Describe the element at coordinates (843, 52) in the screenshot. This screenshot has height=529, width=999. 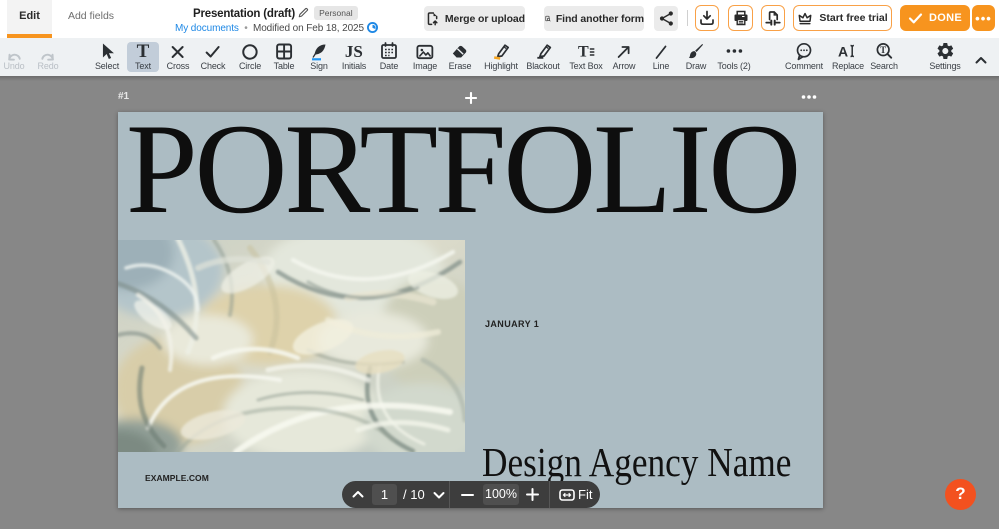
I see `svg-text: A` at that location.